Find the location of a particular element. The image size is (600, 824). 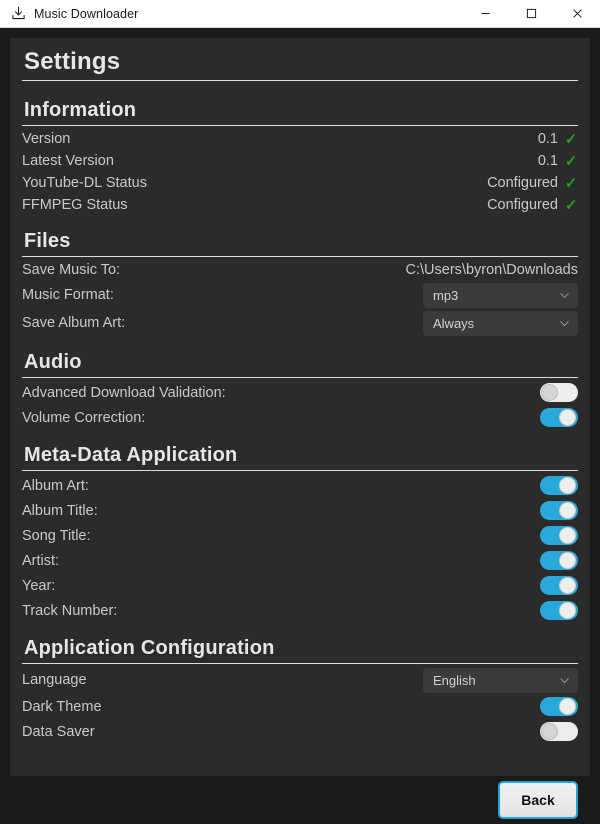

dropdown-files-1: mp3 is located at coordinates (500, 295).